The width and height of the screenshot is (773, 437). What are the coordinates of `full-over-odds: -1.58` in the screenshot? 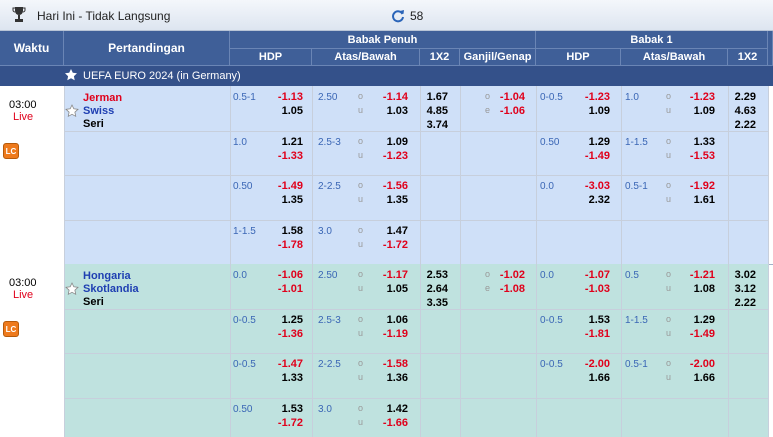 It's located at (388, 364).